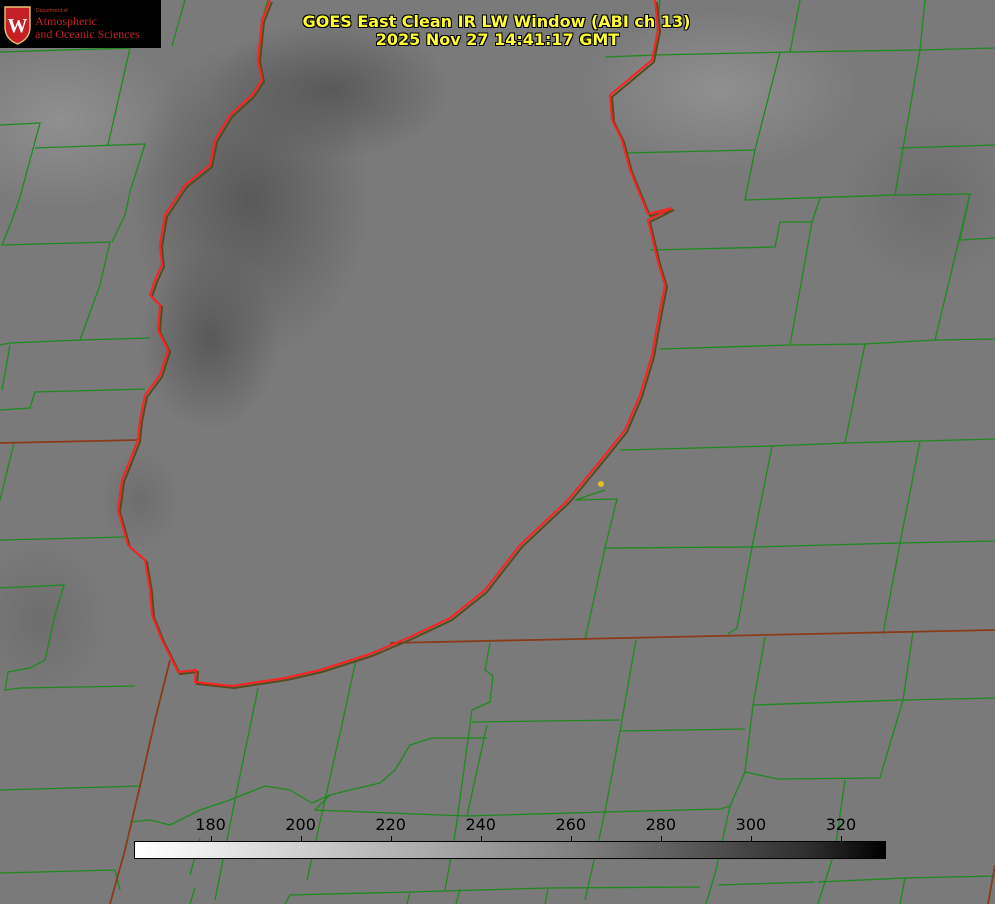  I want to click on colorbar-tick-label: 200, so click(300, 824).